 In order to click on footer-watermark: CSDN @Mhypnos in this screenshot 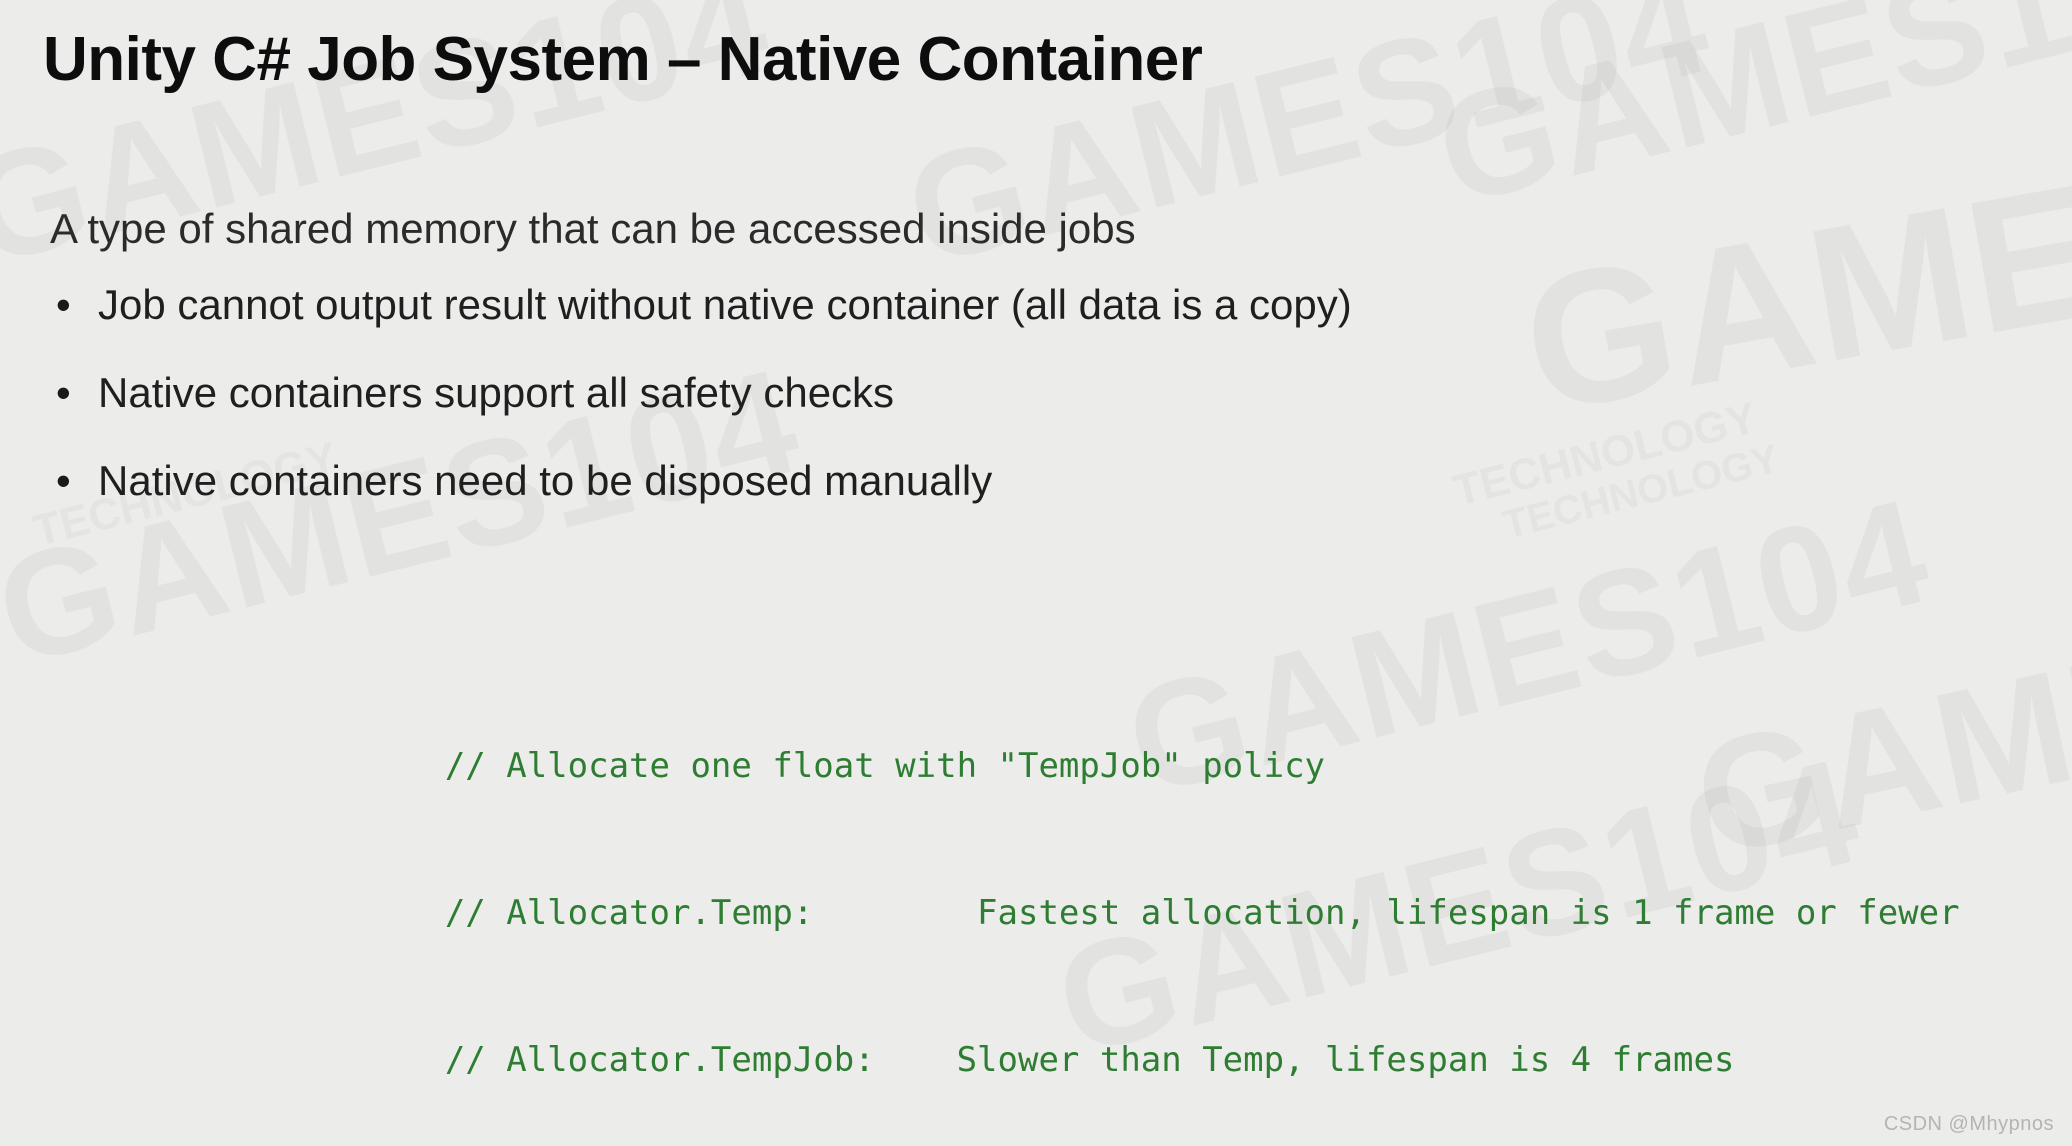, I will do `click(1968, 1124)`.